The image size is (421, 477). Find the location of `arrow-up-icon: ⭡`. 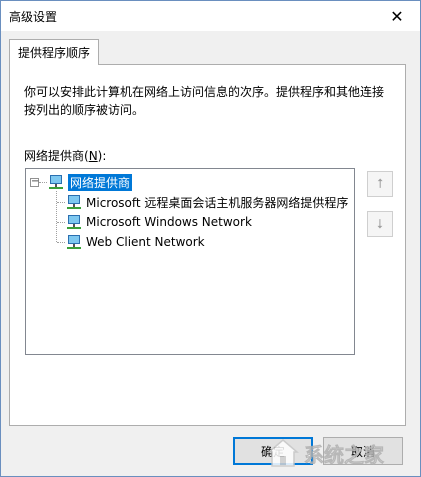

arrow-up-icon: ⭡ is located at coordinates (380, 184).